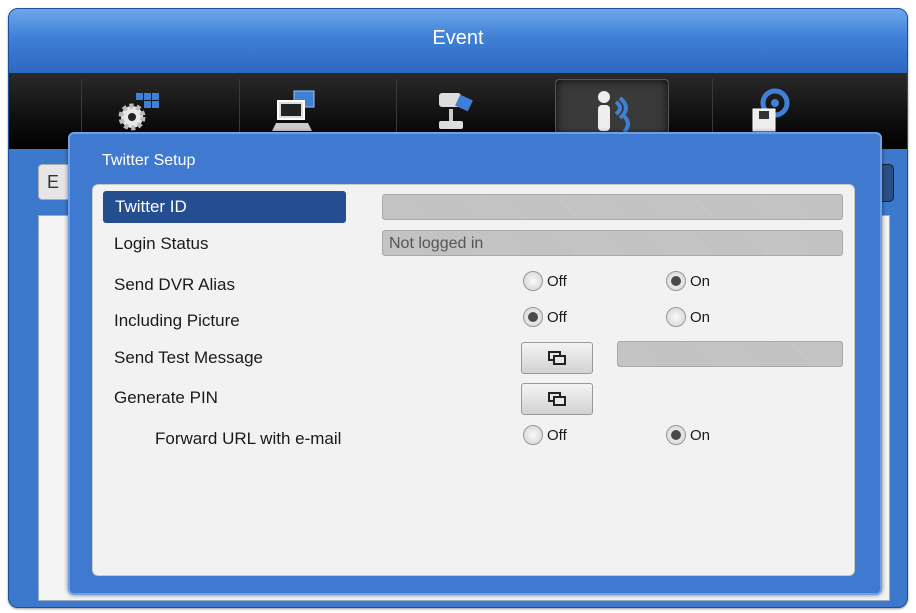 This screenshot has height=613, width=916. I want to click on storage-disk-icon, so click(771, 110).